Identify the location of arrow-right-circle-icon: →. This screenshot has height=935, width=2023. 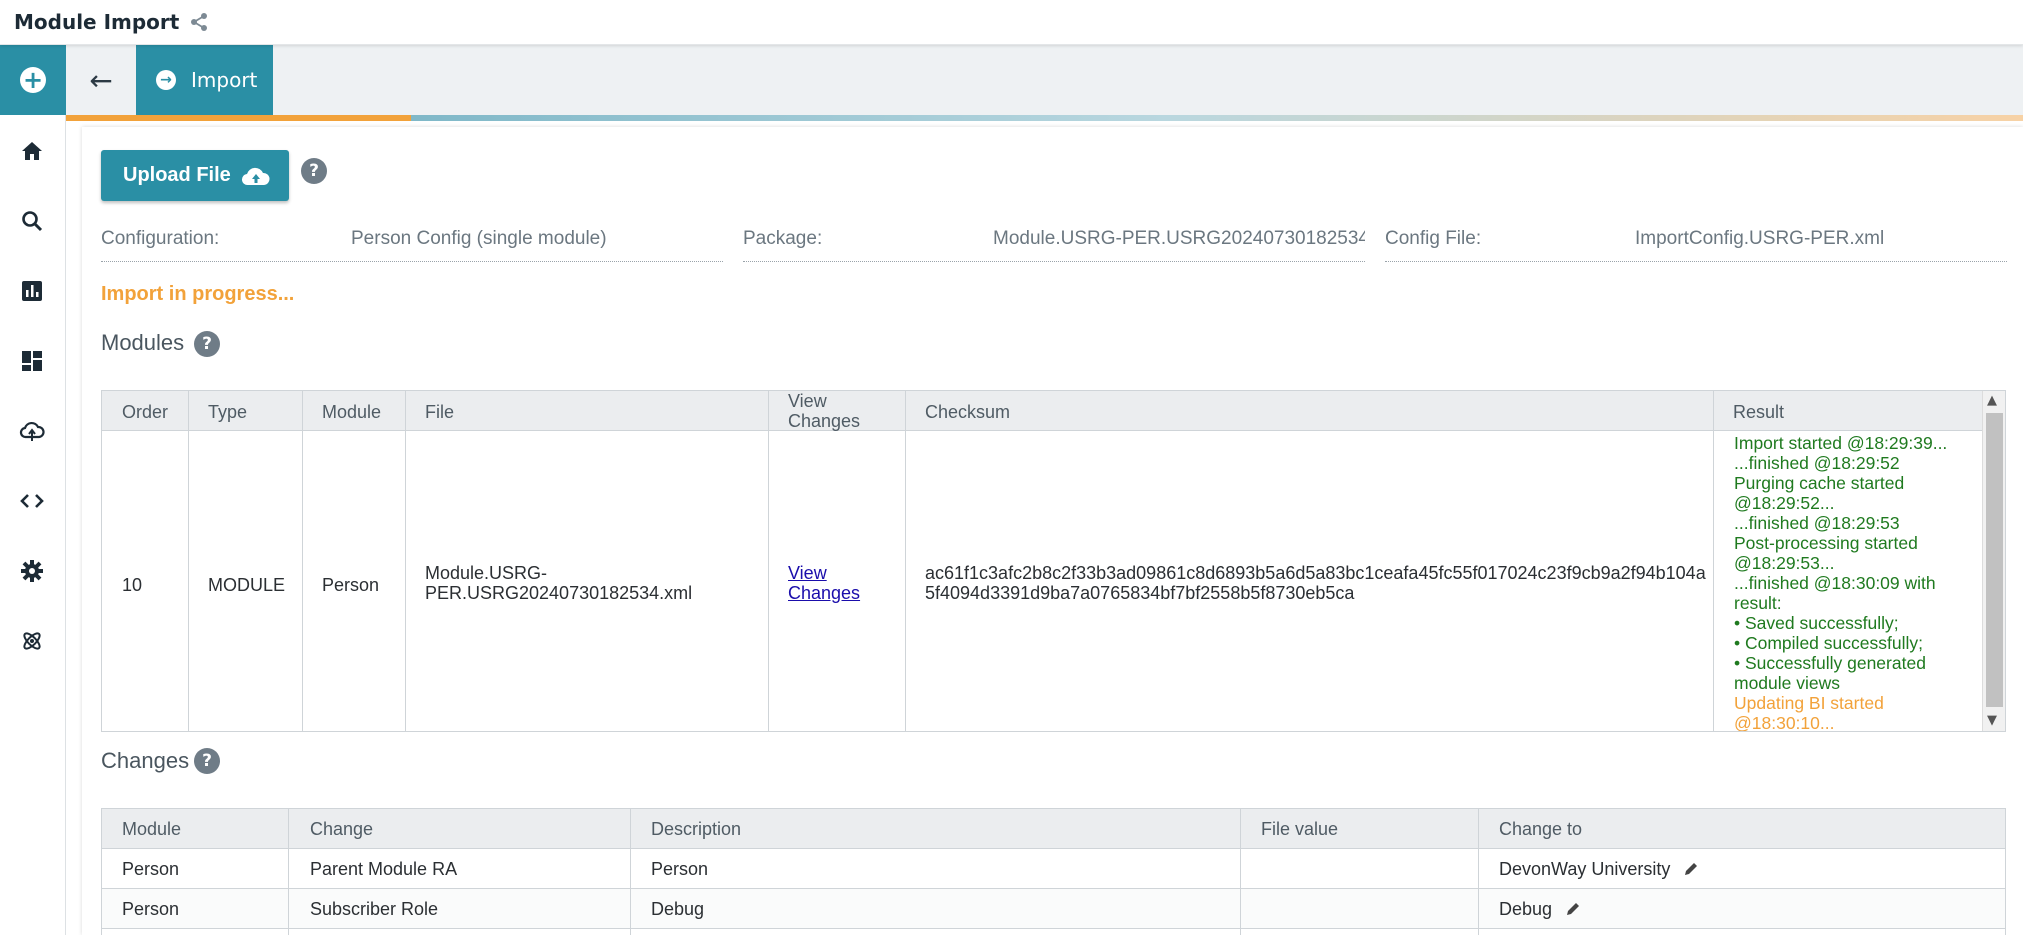
(166, 80).